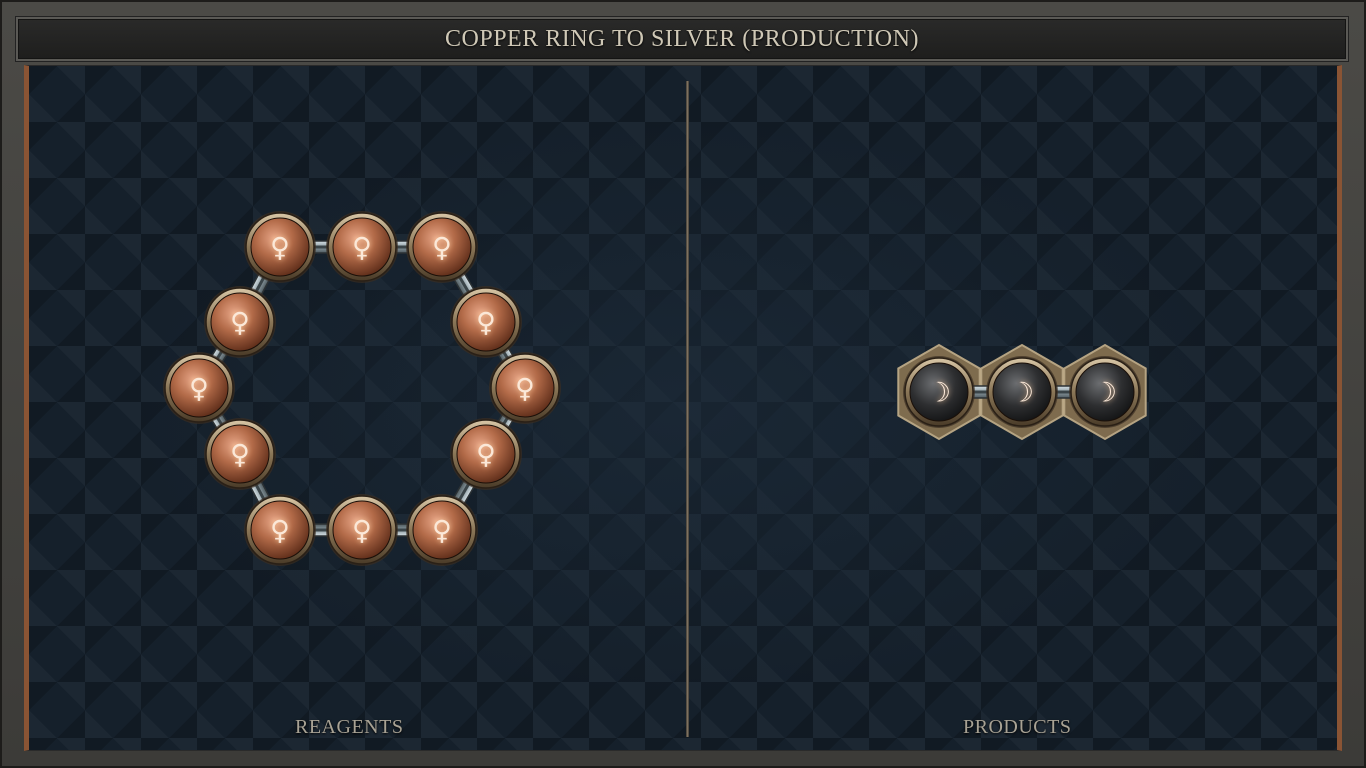 The image size is (1366, 768). Describe the element at coordinates (362, 388) in the screenshot. I see `reagent-molecule: ♀ ♀ ♀ ♀ ♀ ♀ ♀ ♀ ♀ ♀ ♀ ♀` at that location.